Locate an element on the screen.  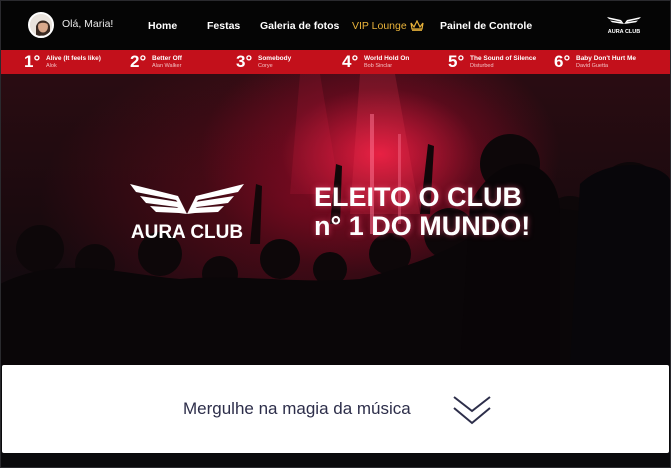
rank-song: Alive (It feels like) is located at coordinates (73, 58).